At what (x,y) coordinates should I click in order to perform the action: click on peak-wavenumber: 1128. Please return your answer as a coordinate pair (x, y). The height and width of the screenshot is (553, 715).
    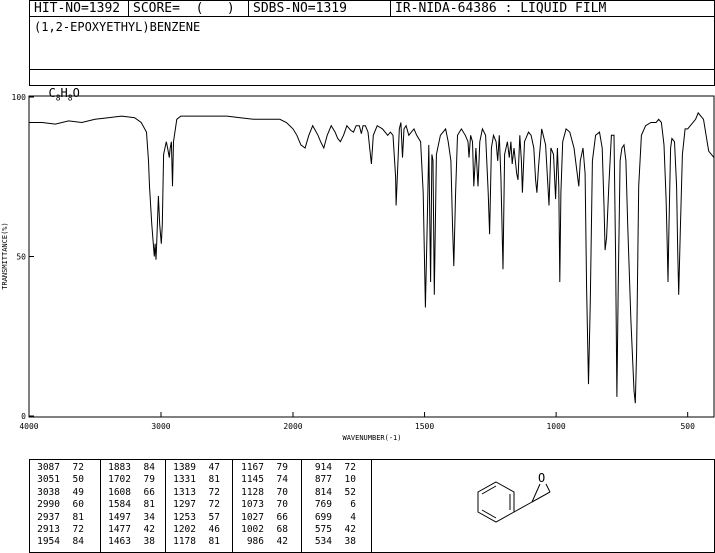
    Looking at the image, I should click on (252, 492).